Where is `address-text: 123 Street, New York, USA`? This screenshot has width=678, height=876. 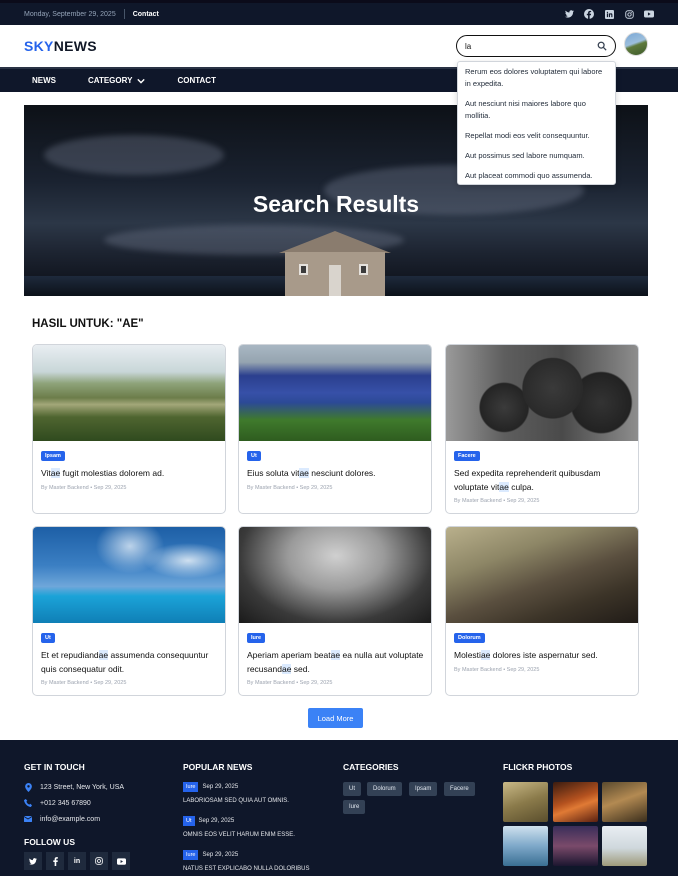
address-text: 123 Street, New York, USA is located at coordinates (82, 787).